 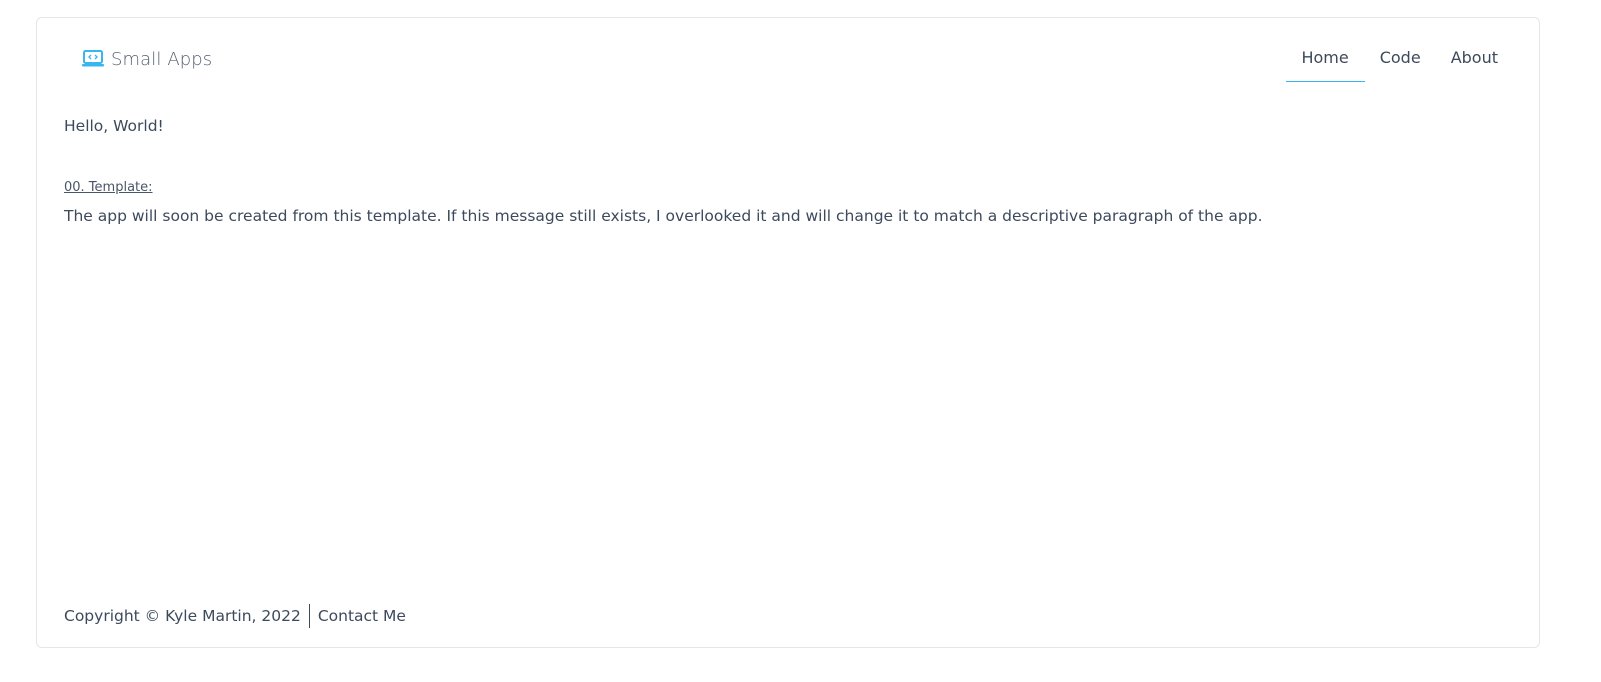 What do you see at coordinates (309, 616) in the screenshot?
I see `footer-divider` at bounding box center [309, 616].